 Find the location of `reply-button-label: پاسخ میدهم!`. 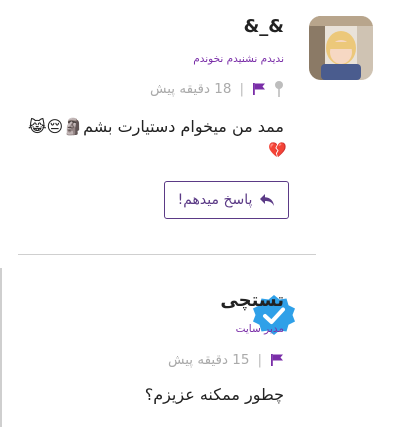

reply-button-label: پاسخ میدهم! is located at coordinates (215, 200).